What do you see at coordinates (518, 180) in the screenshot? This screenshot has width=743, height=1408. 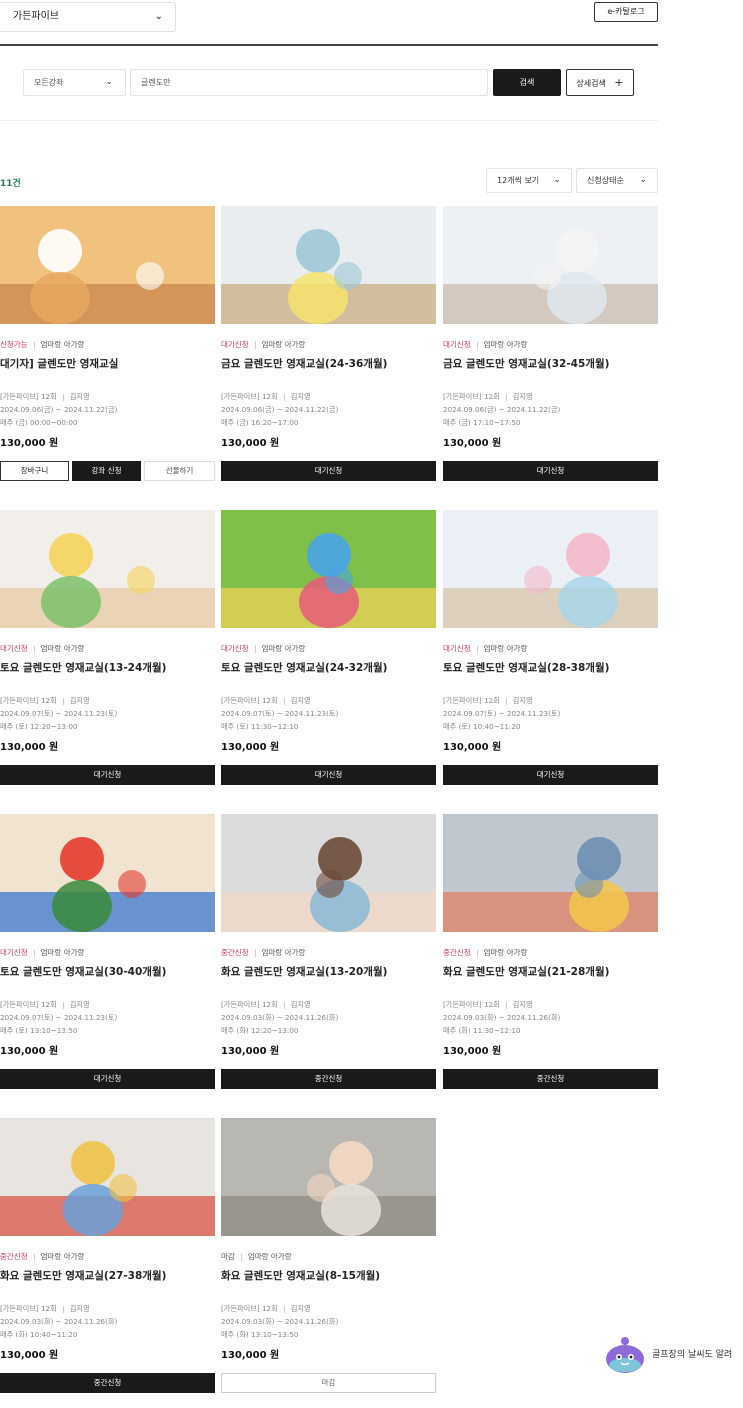 I see `per-page-value: 12개씩 보기` at bounding box center [518, 180].